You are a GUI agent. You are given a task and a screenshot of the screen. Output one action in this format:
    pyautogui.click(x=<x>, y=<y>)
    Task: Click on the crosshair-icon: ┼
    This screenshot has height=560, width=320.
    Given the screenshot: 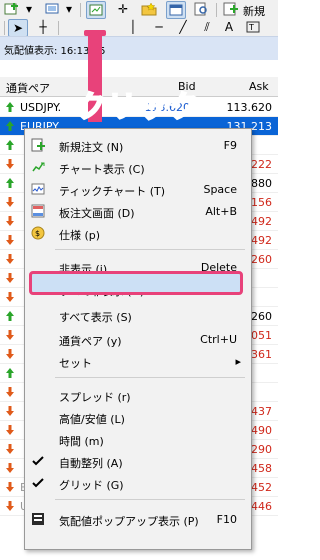 What is the action you would take?
    pyautogui.click(x=43, y=27)
    